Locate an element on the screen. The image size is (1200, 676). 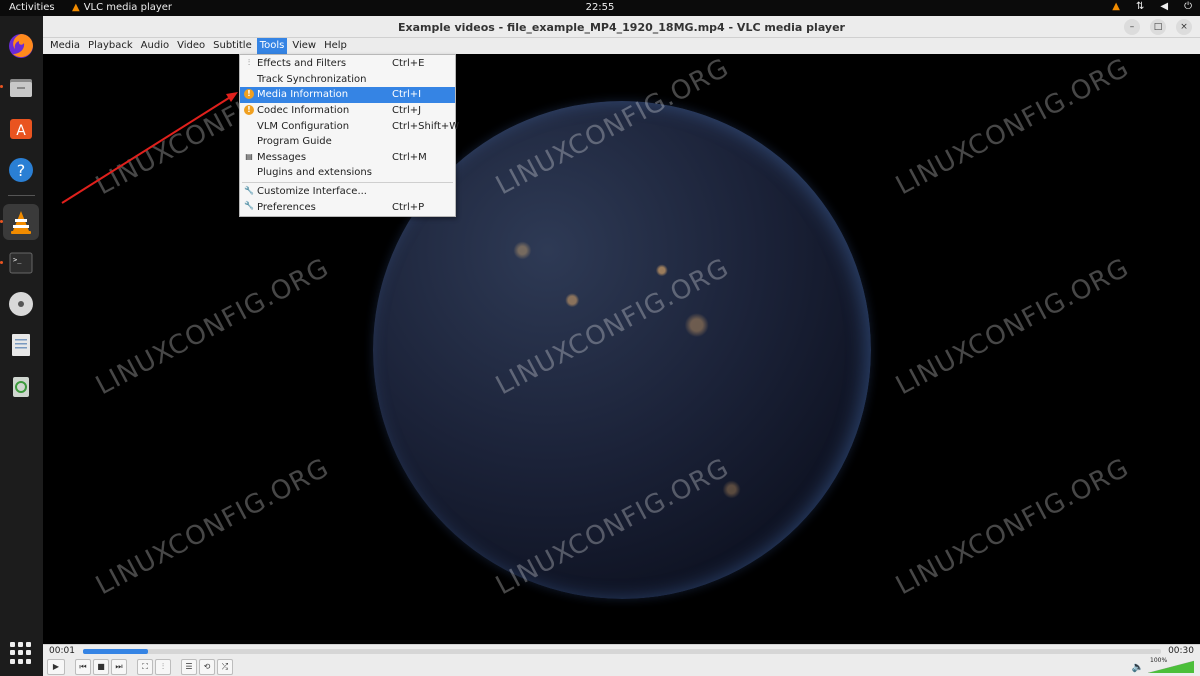
document-icon is located at coordinates (21, 345).